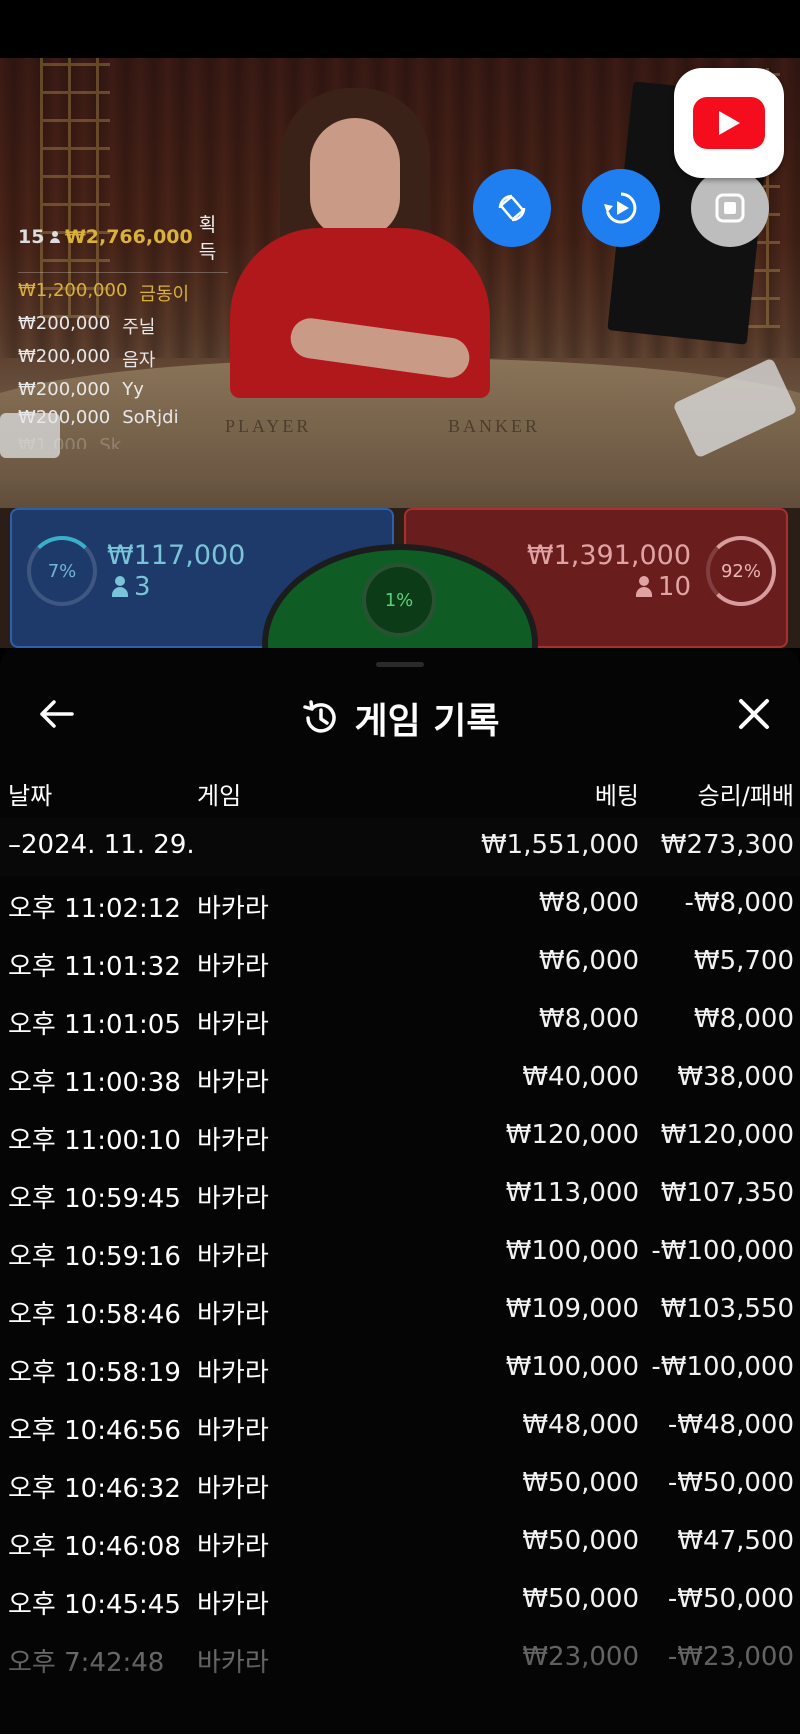 The height and width of the screenshot is (1734, 800). I want to click on row-time: 오후 11:01:05, so click(94, 1025).